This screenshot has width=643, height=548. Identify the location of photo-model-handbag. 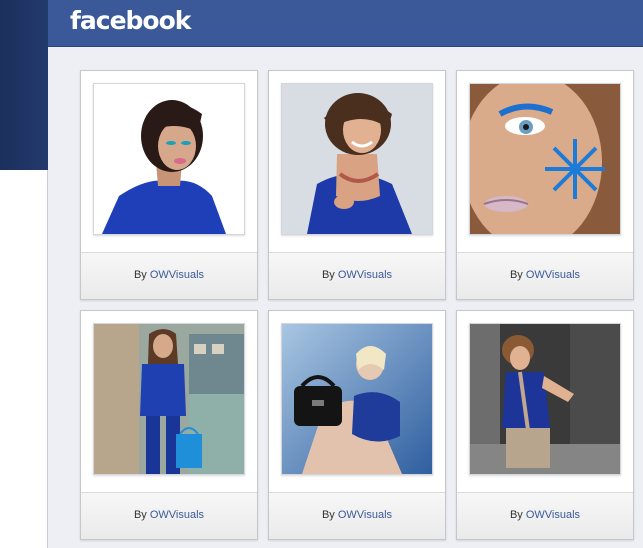
(357, 399).